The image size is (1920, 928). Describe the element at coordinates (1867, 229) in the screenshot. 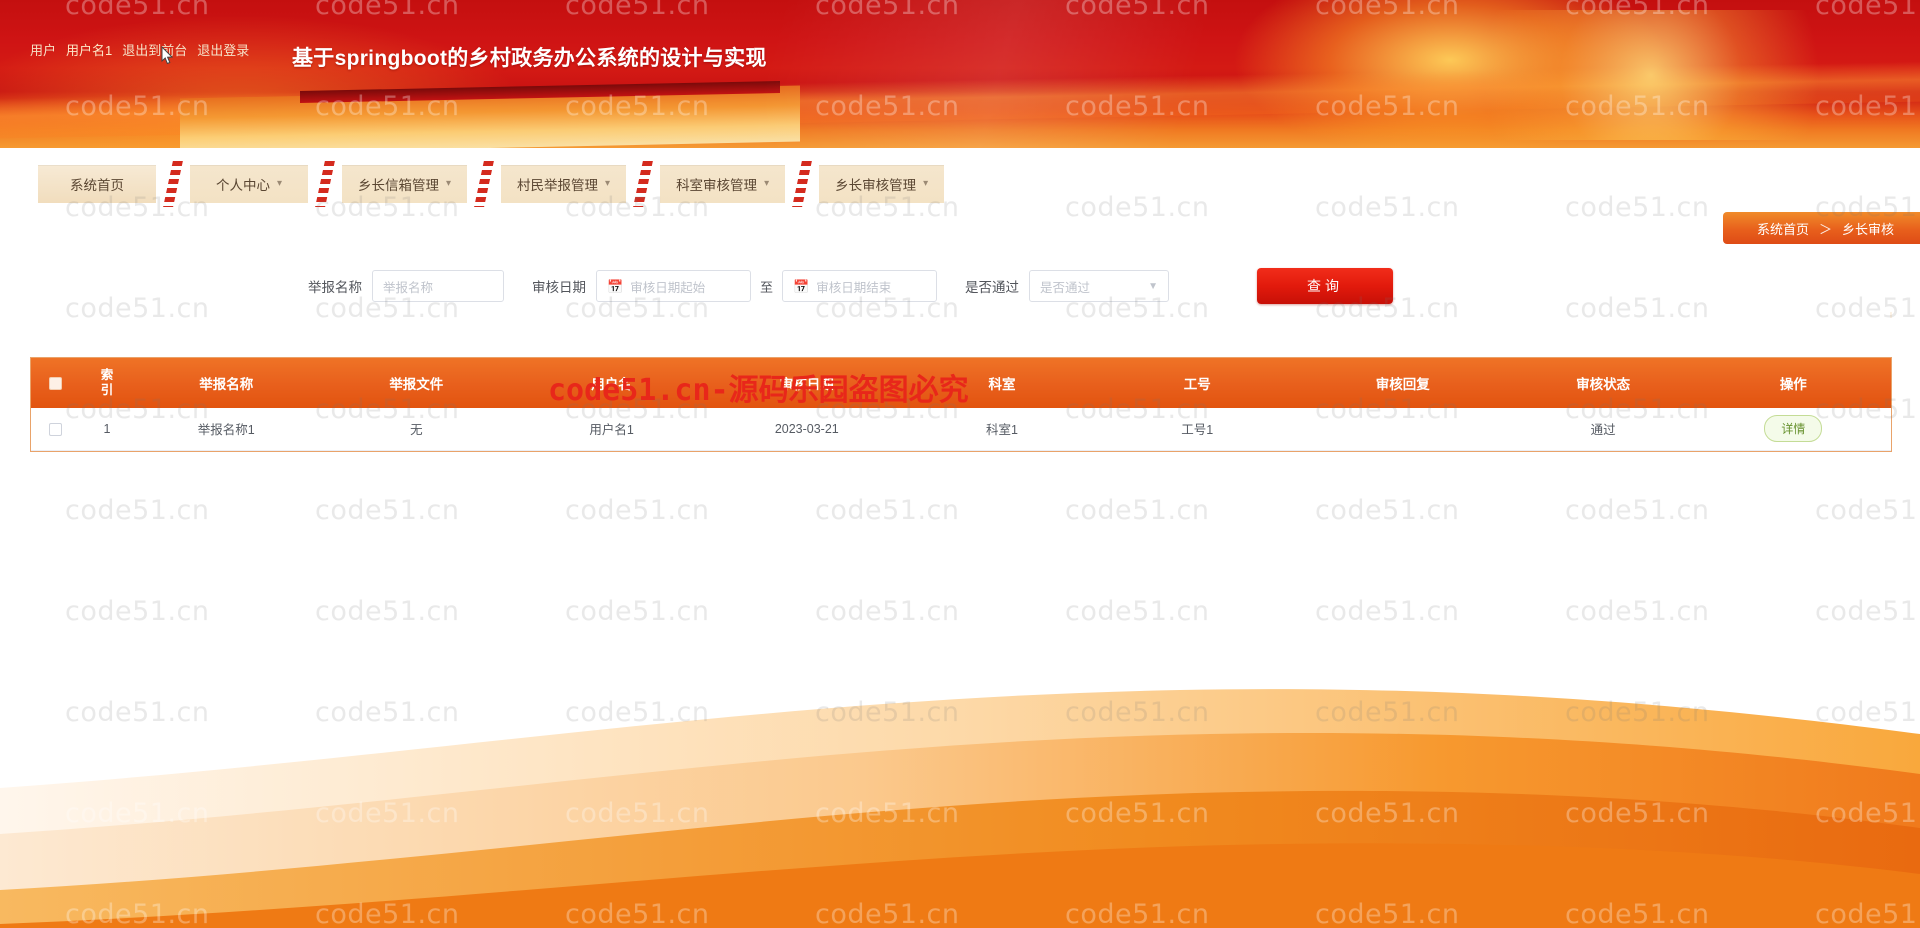

I see `breadcrumb-current: 乡长审核` at that location.